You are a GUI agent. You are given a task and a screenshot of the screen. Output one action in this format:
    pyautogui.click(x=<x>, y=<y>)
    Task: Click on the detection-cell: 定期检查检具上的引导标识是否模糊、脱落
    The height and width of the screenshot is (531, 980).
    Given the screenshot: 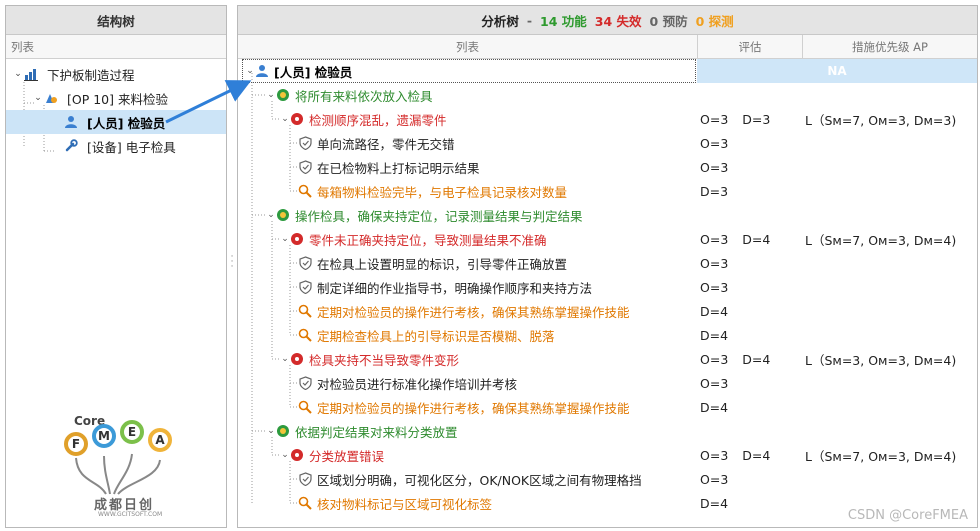 What is the action you would take?
    pyautogui.click(x=426, y=335)
    